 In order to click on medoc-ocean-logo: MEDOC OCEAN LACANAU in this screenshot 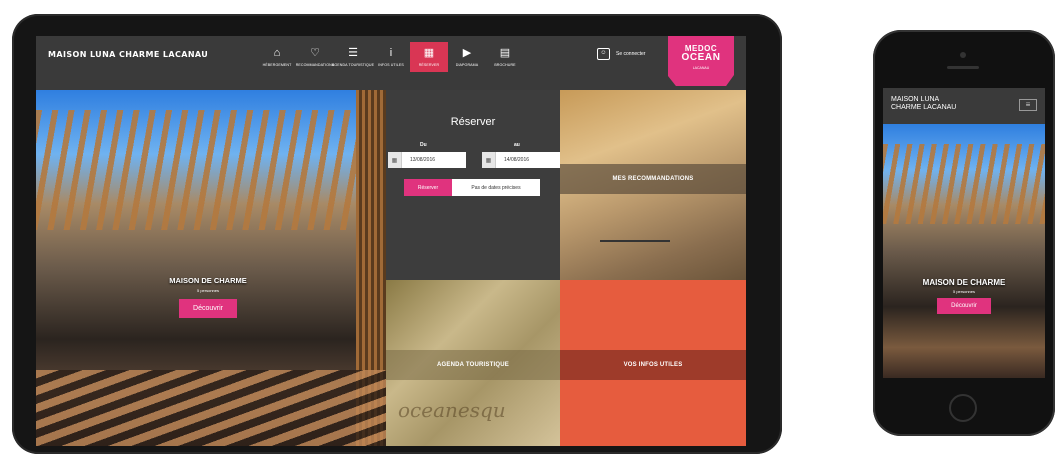, I will do `click(701, 61)`.